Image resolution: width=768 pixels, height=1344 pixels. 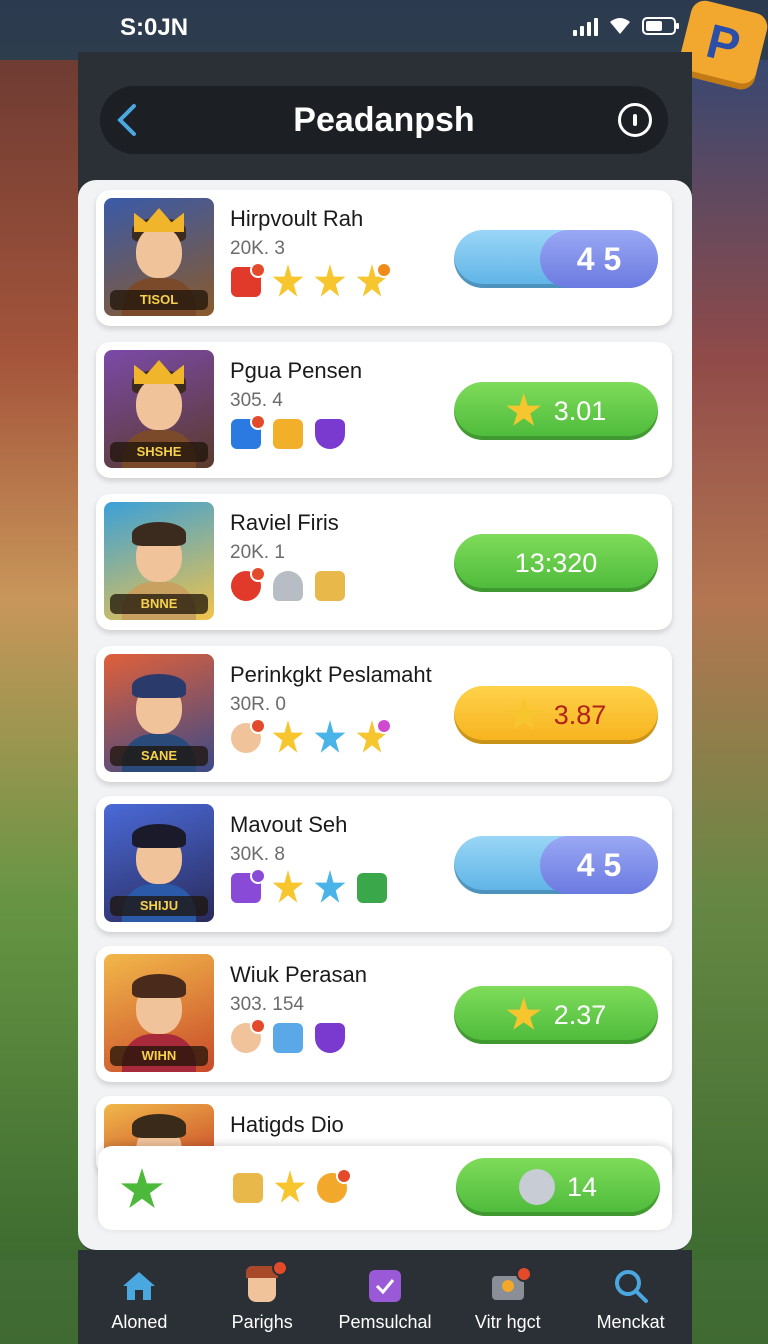 What do you see at coordinates (159, 1013) in the screenshot?
I see `player-avatar: WIHN` at bounding box center [159, 1013].